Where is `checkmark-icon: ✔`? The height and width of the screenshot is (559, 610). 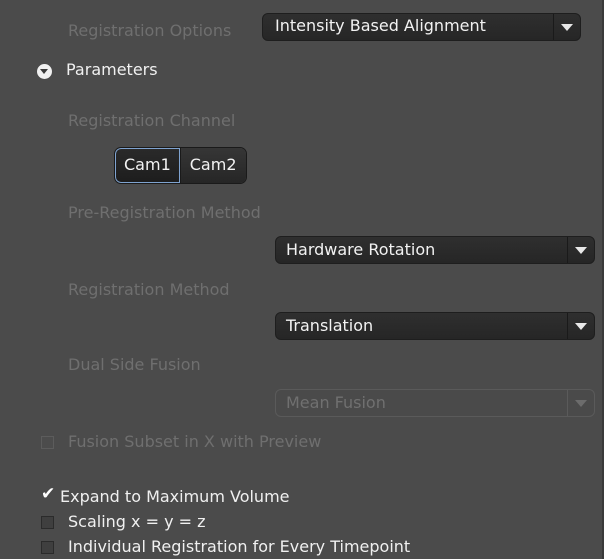
checkmark-icon: ✔ is located at coordinates (48, 494).